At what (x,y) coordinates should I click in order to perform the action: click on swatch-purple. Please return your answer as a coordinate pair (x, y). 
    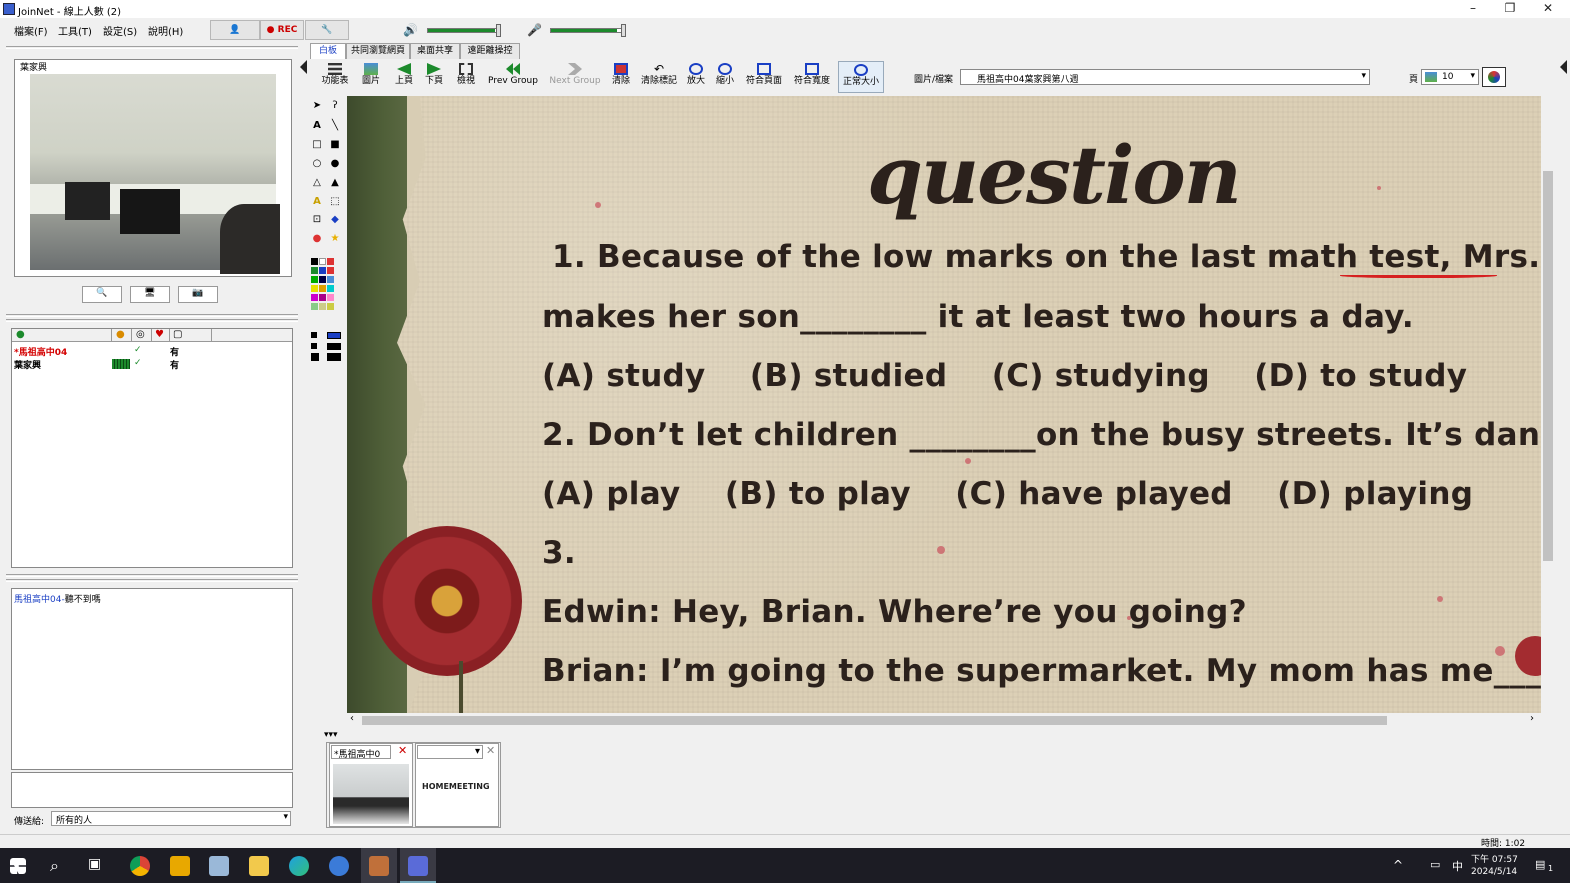
    Looking at the image, I should click on (322, 297).